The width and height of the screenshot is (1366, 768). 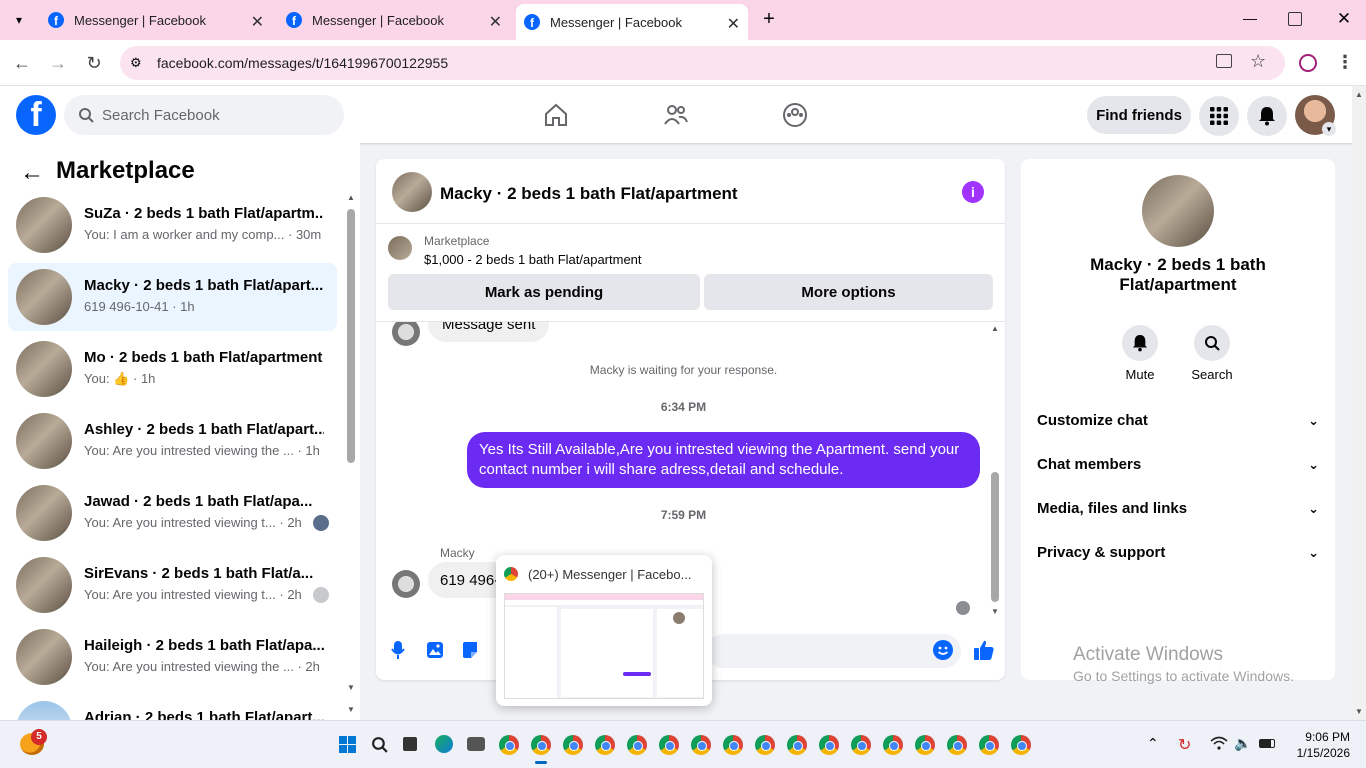 What do you see at coordinates (1153, 743) in the screenshot?
I see `show-hidden-icons-chevron-icon: ⌃` at bounding box center [1153, 743].